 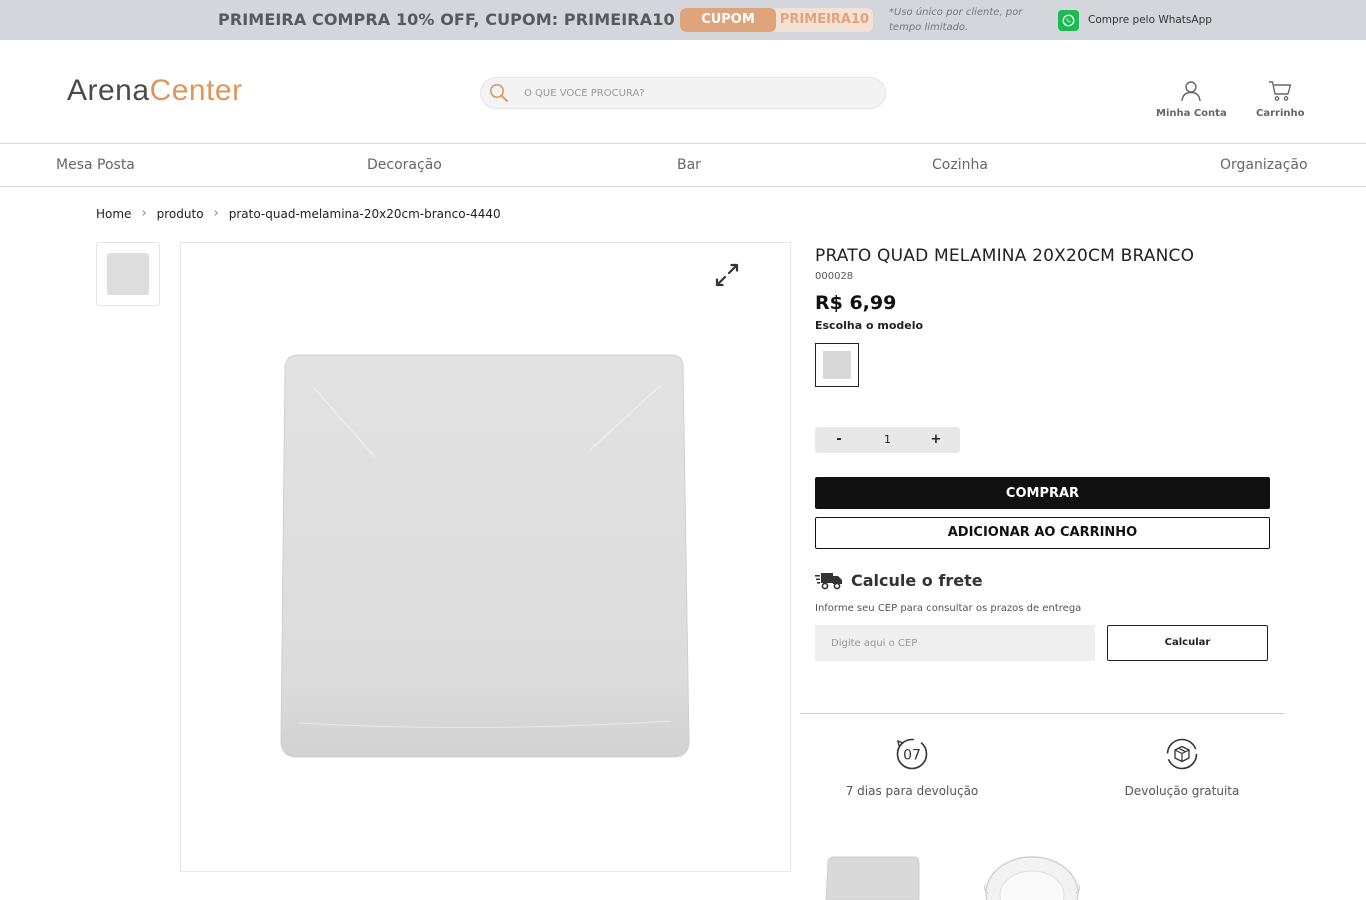 I want to click on feature-free-return: Devolução gratuita, so click(x=1182, y=767).